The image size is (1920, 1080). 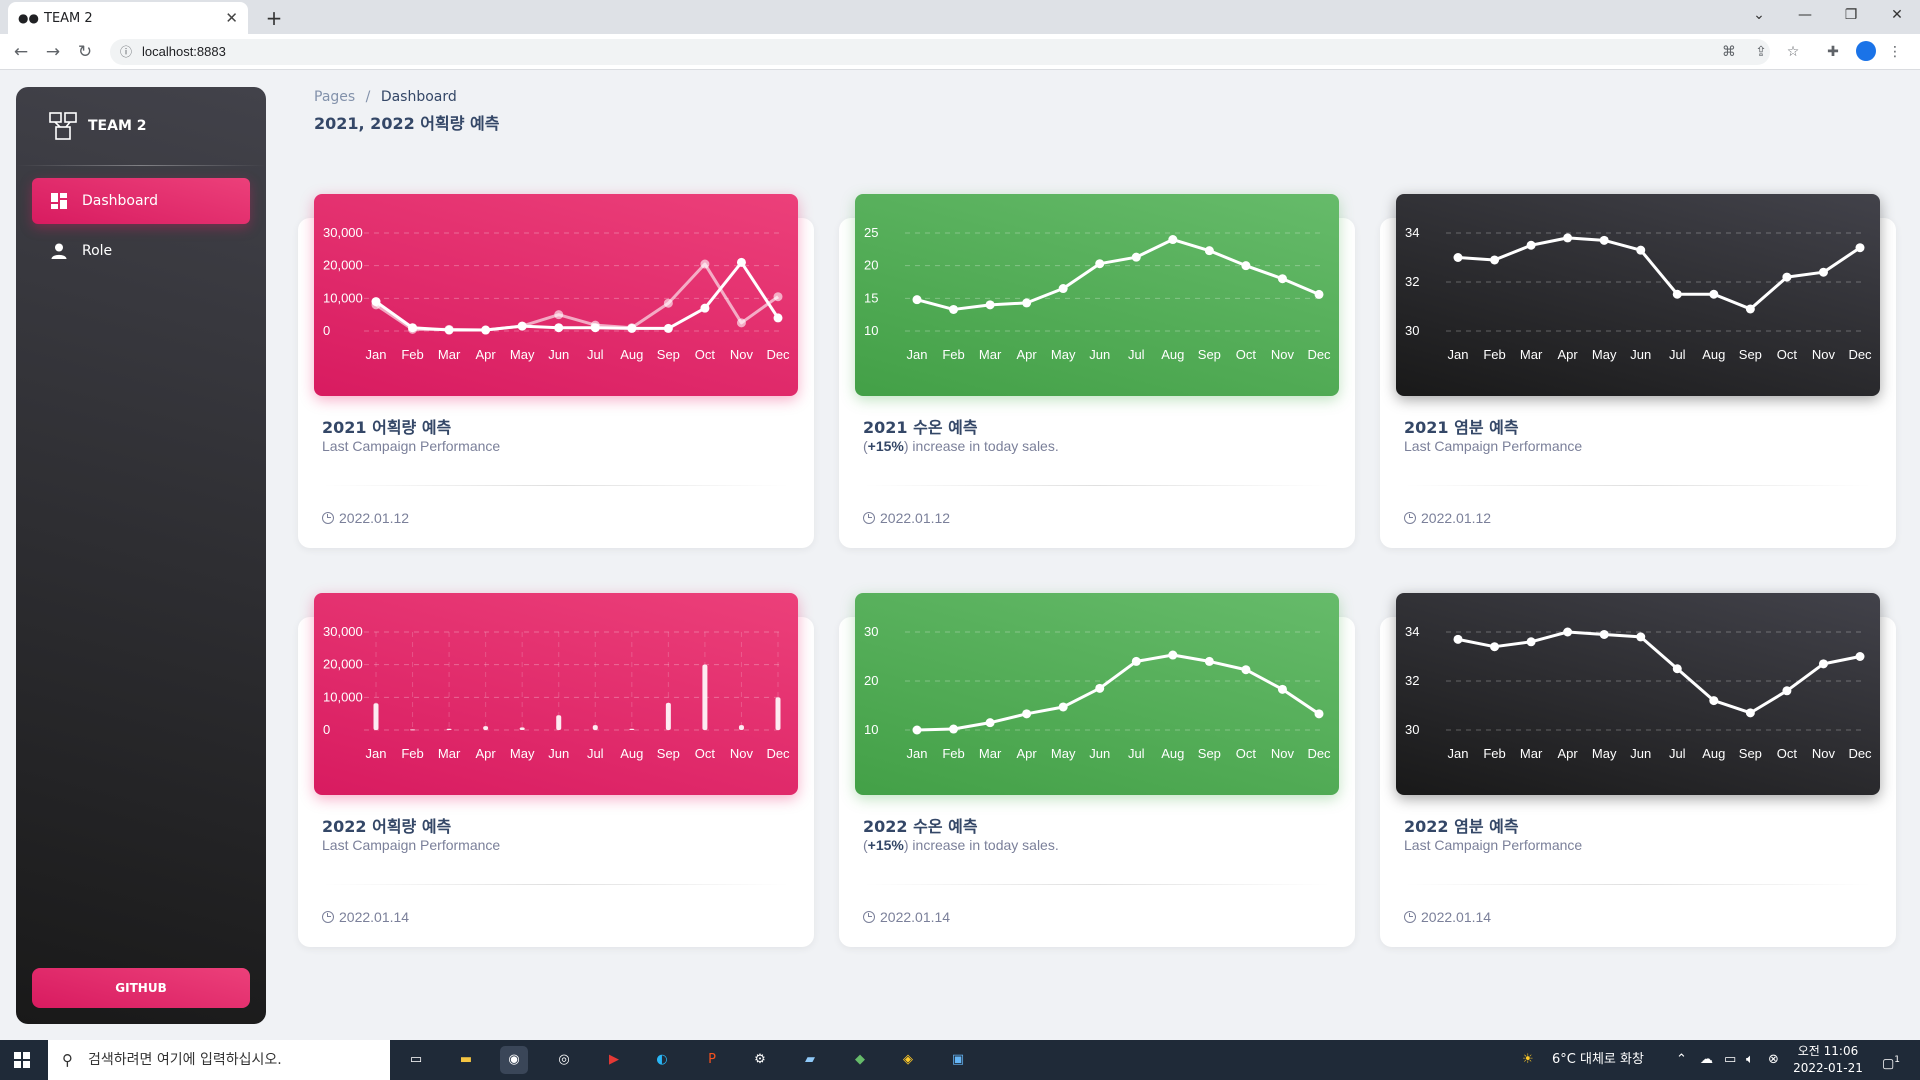 What do you see at coordinates (908, 1060) in the screenshot?
I see `git-kraken-icon: ◈` at bounding box center [908, 1060].